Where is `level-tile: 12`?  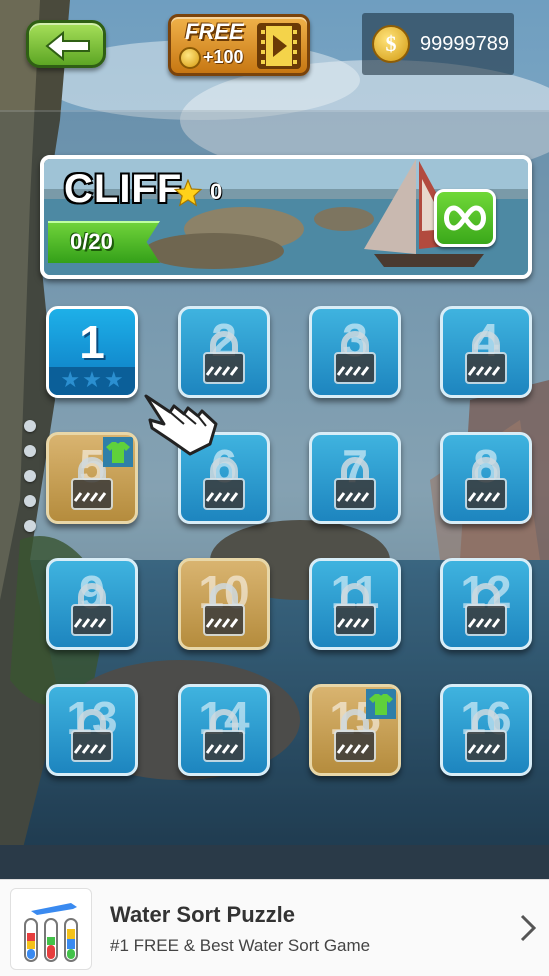 level-tile: 12 is located at coordinates (486, 604).